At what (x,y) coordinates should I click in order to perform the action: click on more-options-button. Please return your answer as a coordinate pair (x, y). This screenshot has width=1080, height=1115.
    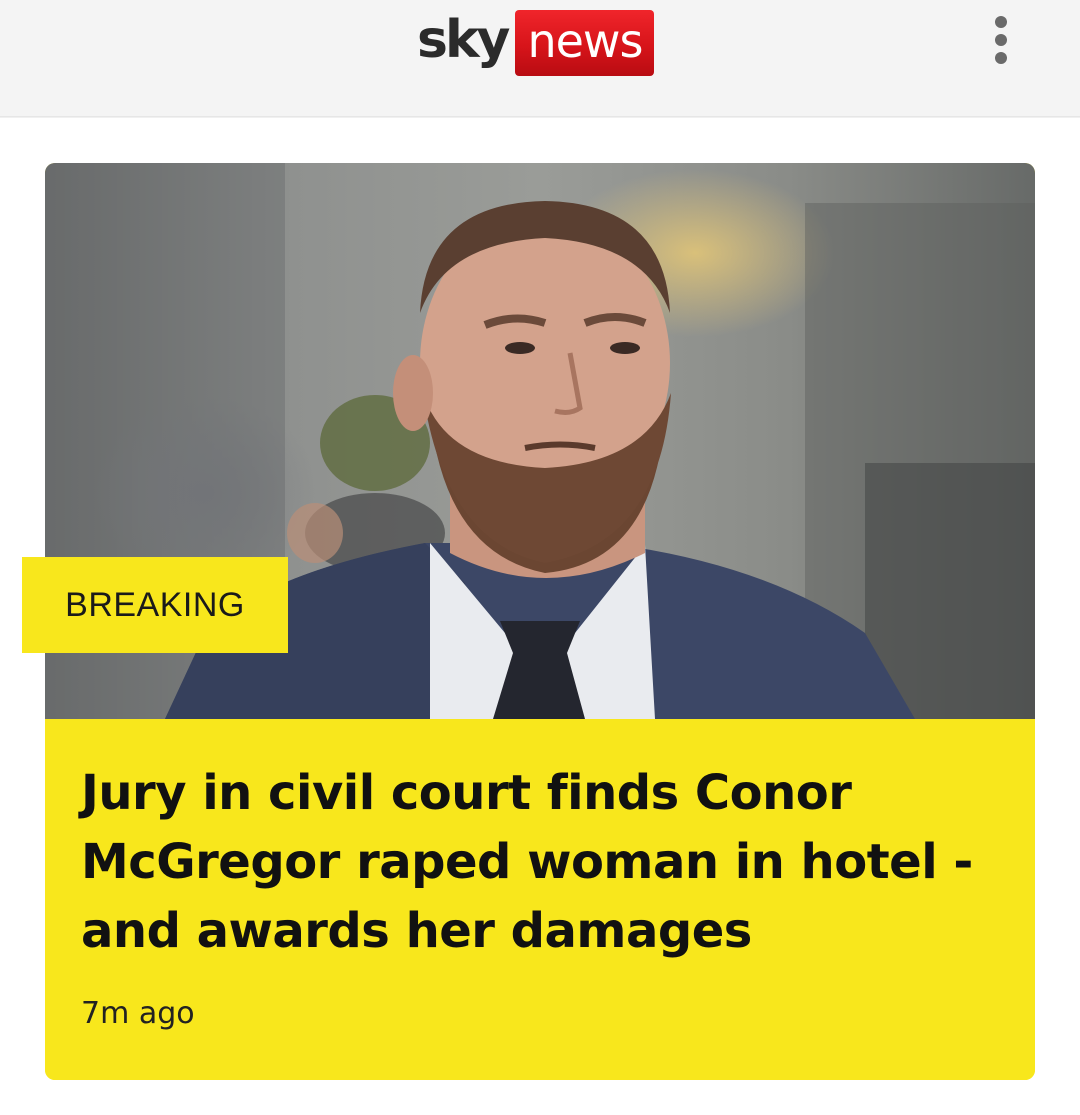
    Looking at the image, I should click on (1001, 40).